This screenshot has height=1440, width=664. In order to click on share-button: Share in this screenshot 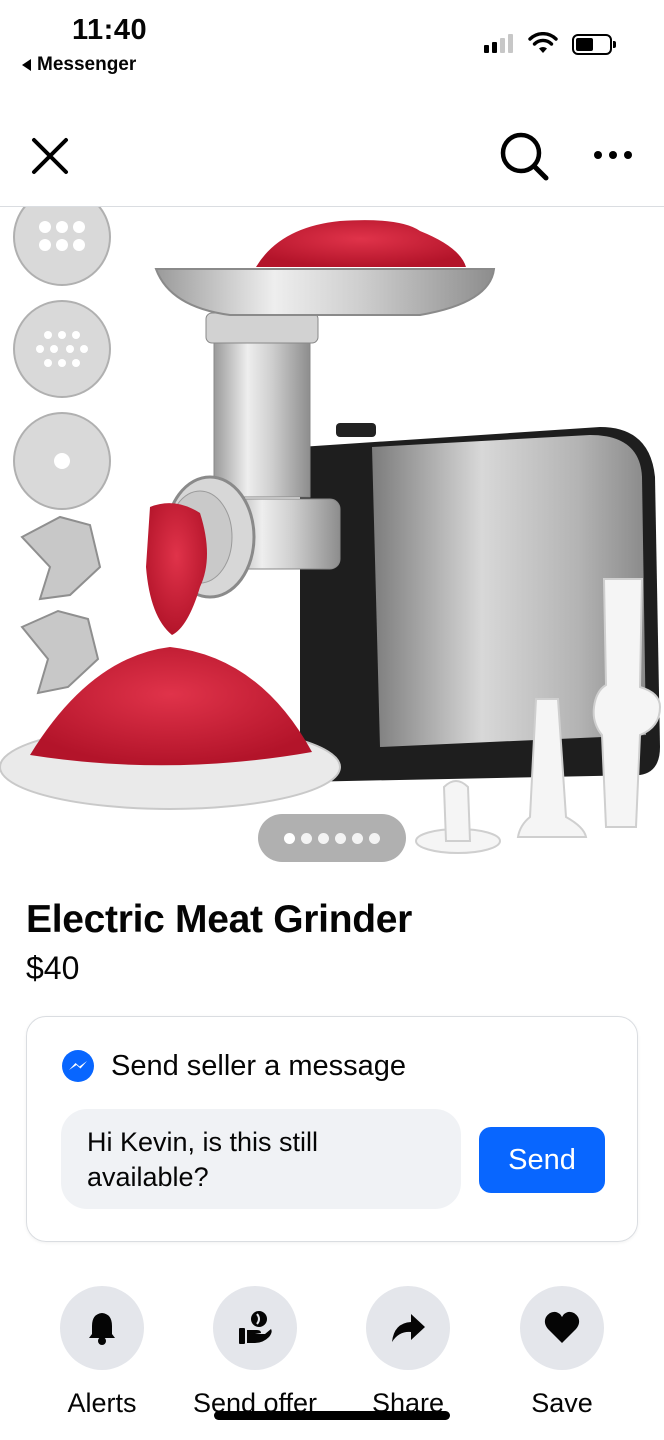, I will do `click(408, 1352)`.